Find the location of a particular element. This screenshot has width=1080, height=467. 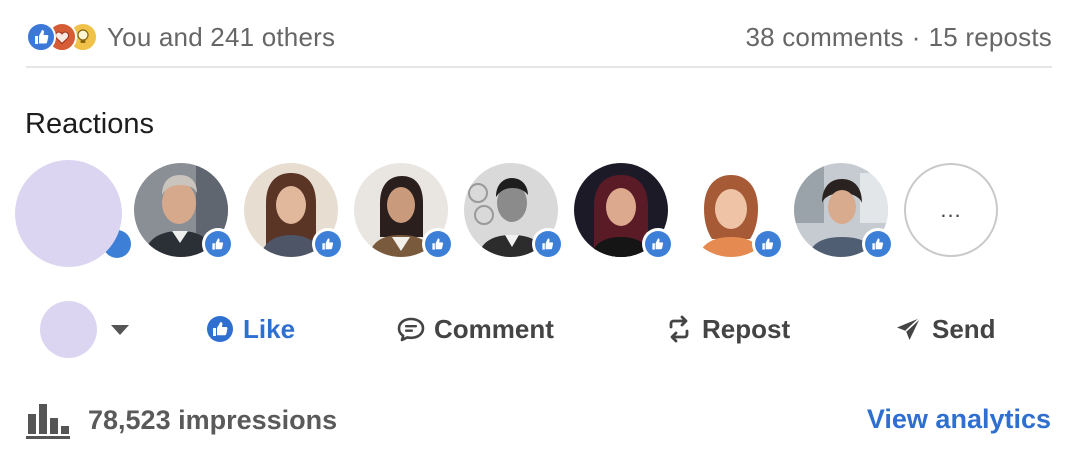

divider is located at coordinates (539, 67).